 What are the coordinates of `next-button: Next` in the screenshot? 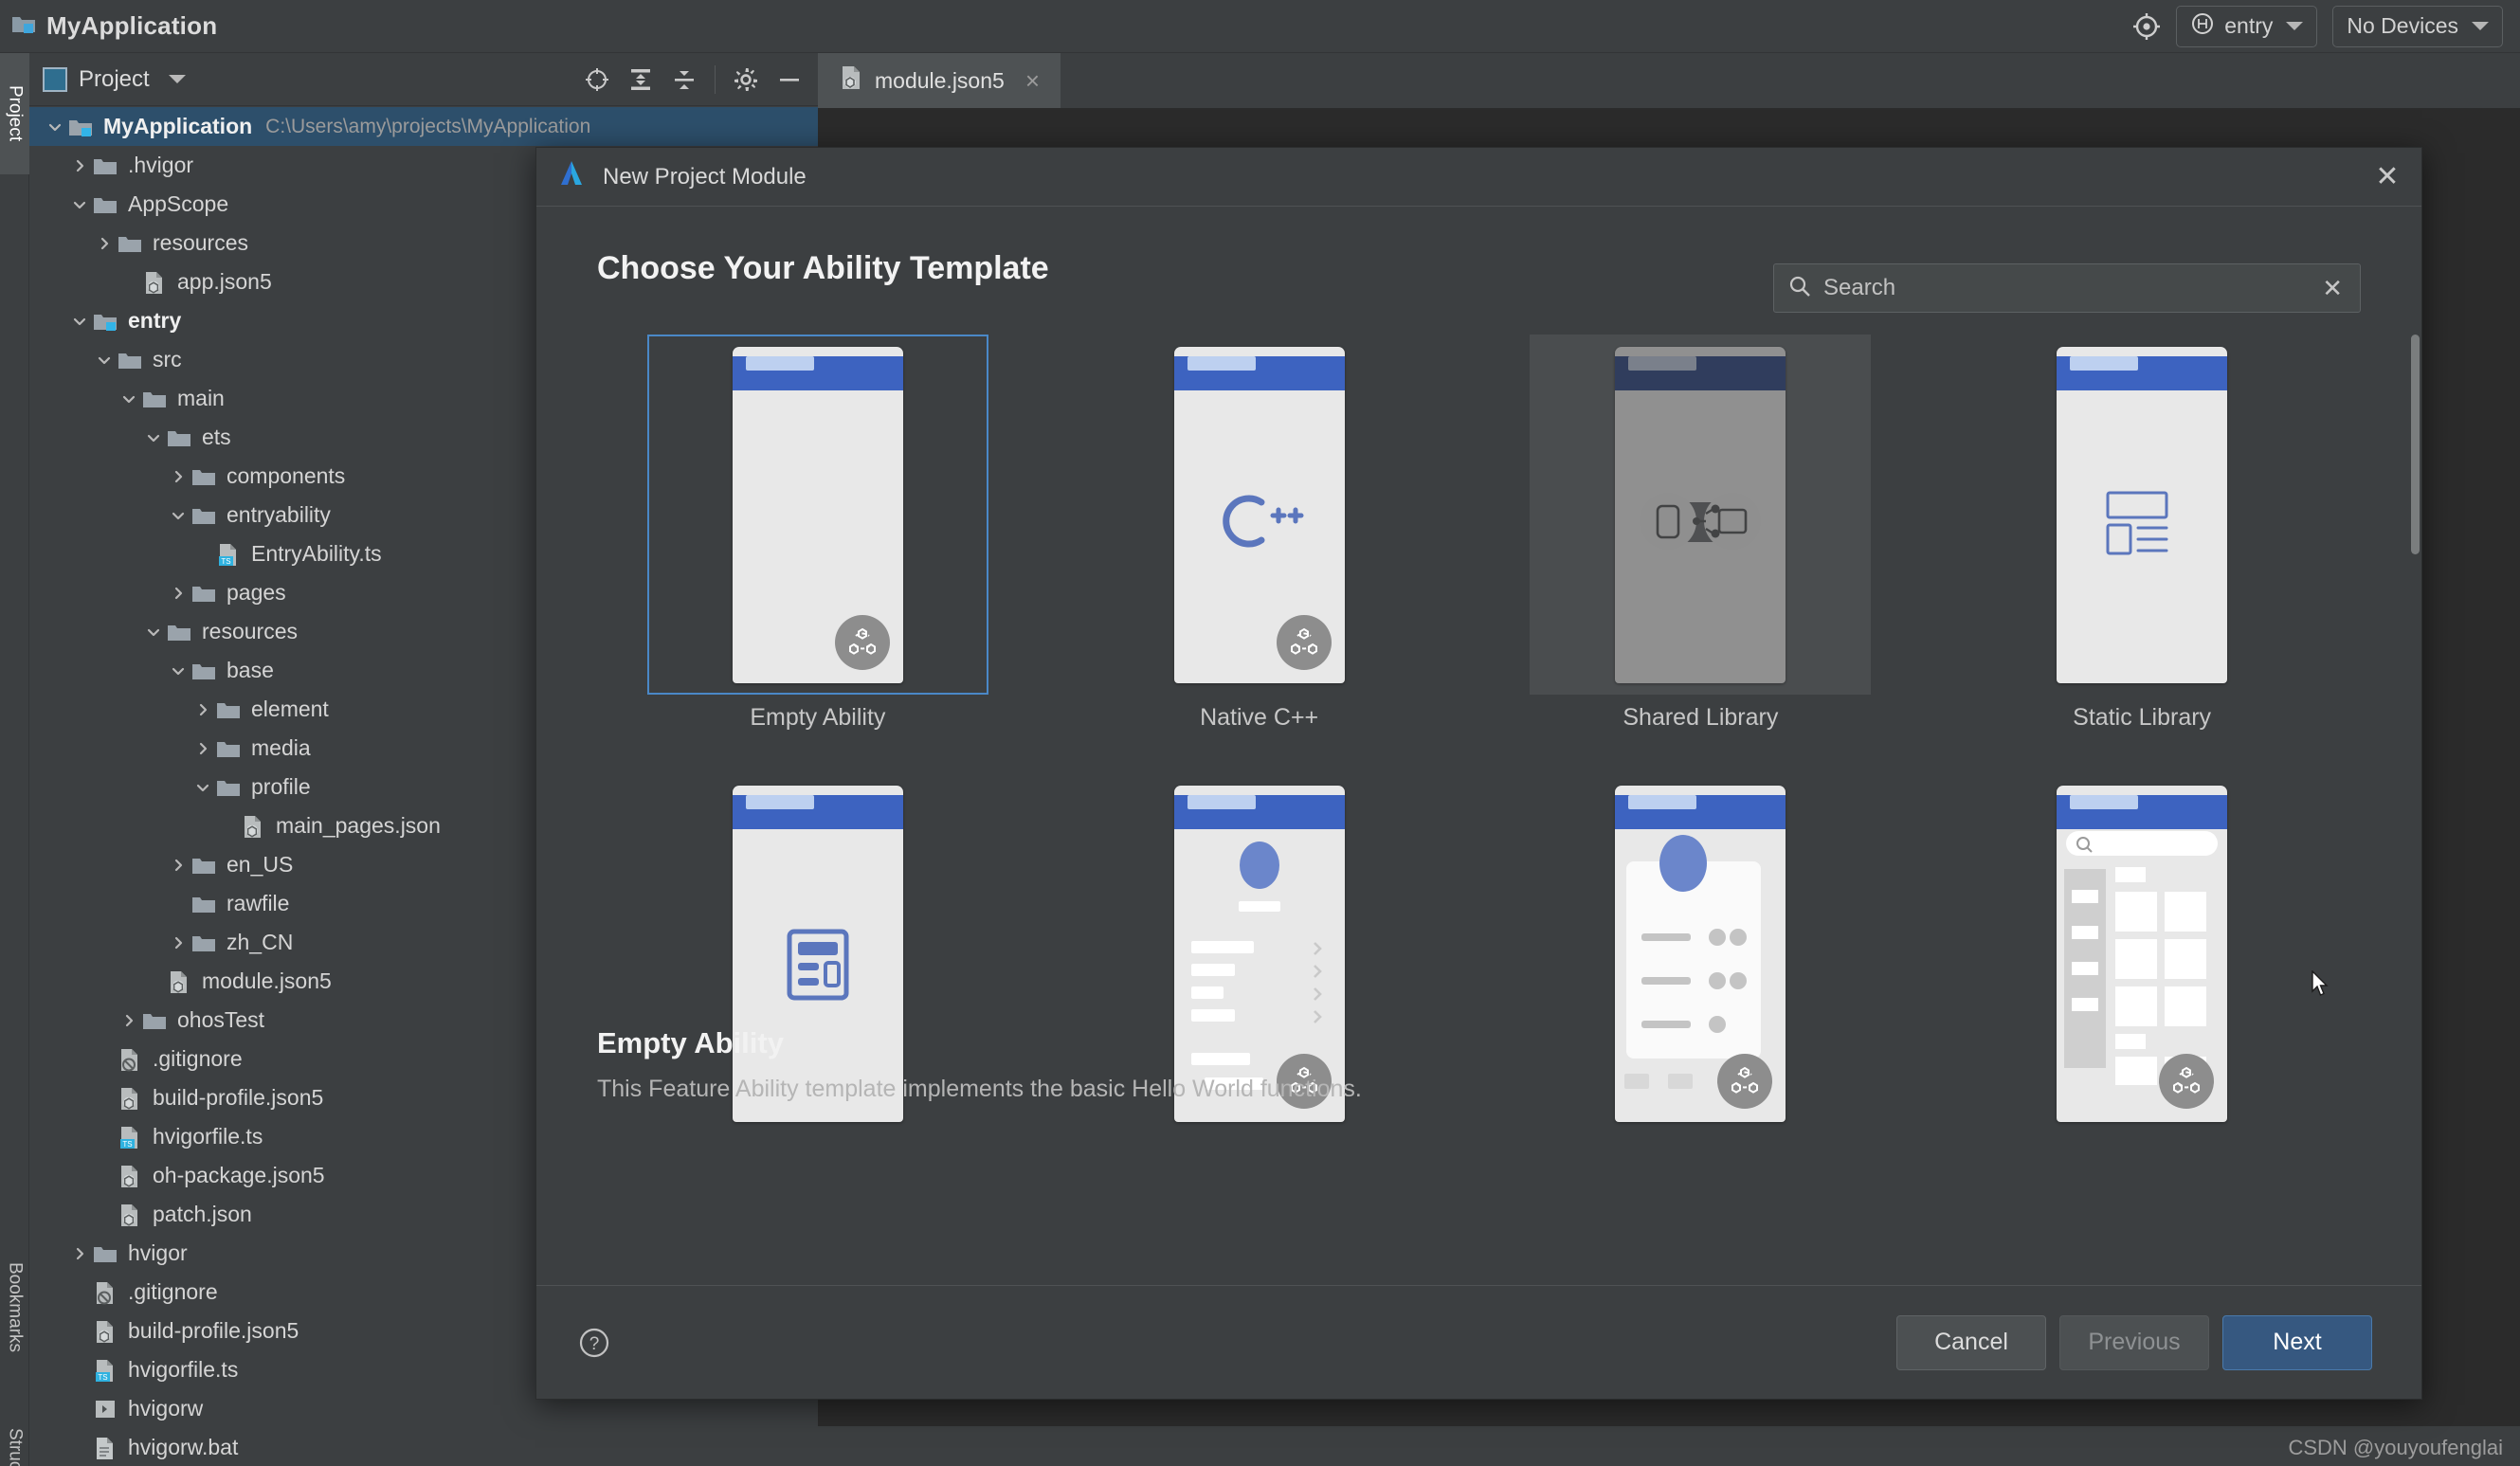 It's located at (2297, 1342).